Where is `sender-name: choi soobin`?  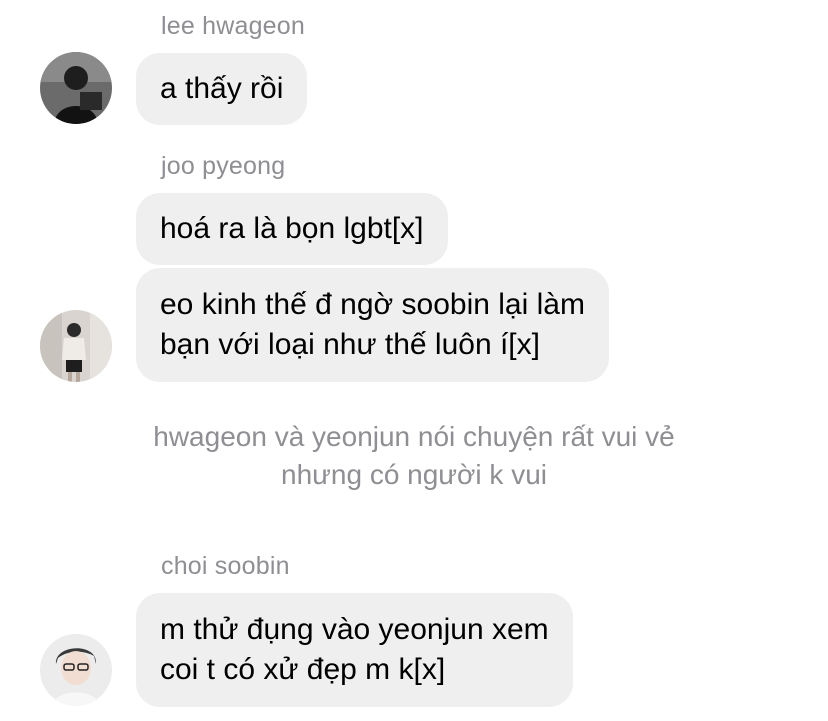 sender-name: choi soobin is located at coordinates (225, 566).